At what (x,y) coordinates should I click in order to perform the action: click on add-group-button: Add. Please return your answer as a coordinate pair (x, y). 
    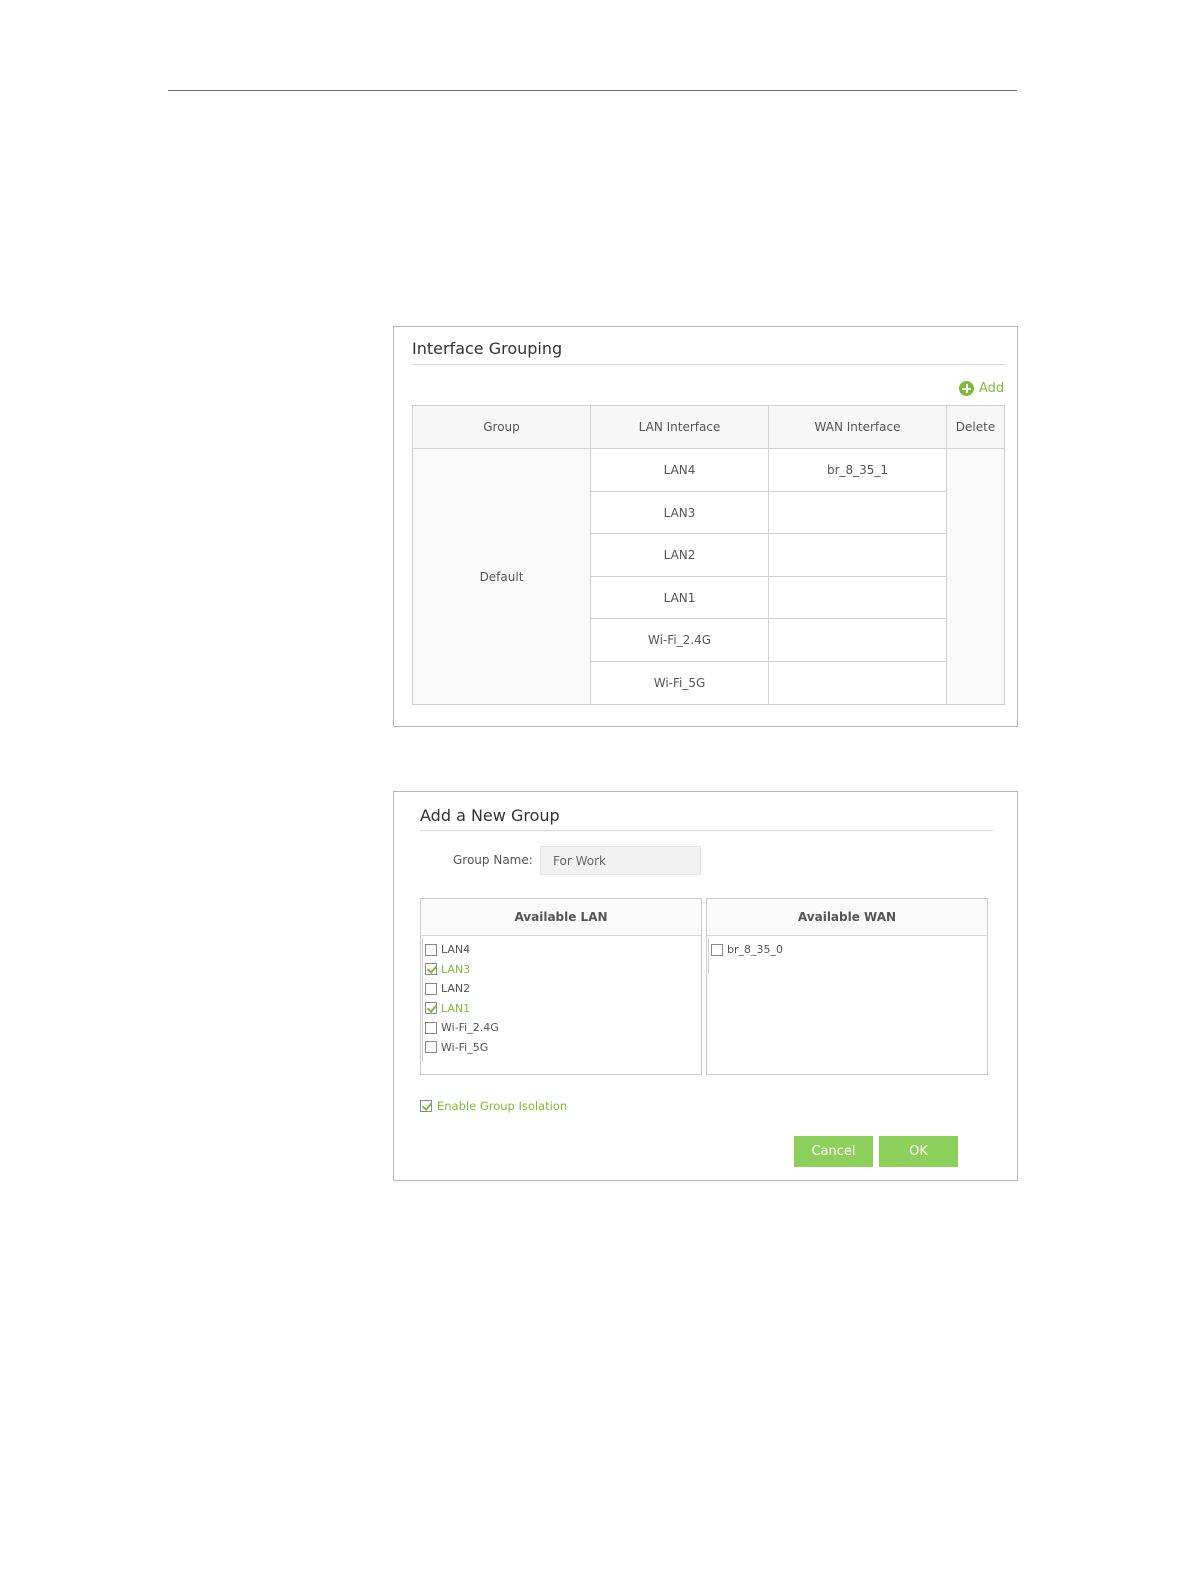
    Looking at the image, I should click on (981, 388).